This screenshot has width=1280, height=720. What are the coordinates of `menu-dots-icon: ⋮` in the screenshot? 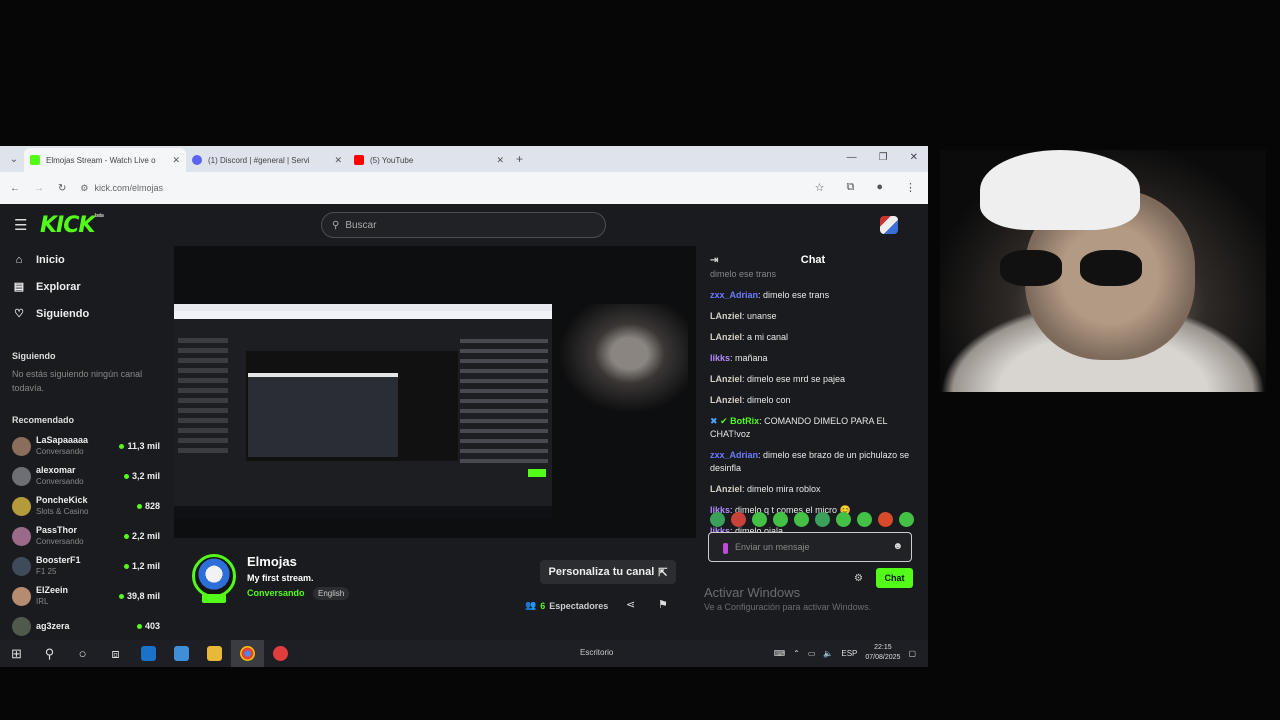 It's located at (910, 187).